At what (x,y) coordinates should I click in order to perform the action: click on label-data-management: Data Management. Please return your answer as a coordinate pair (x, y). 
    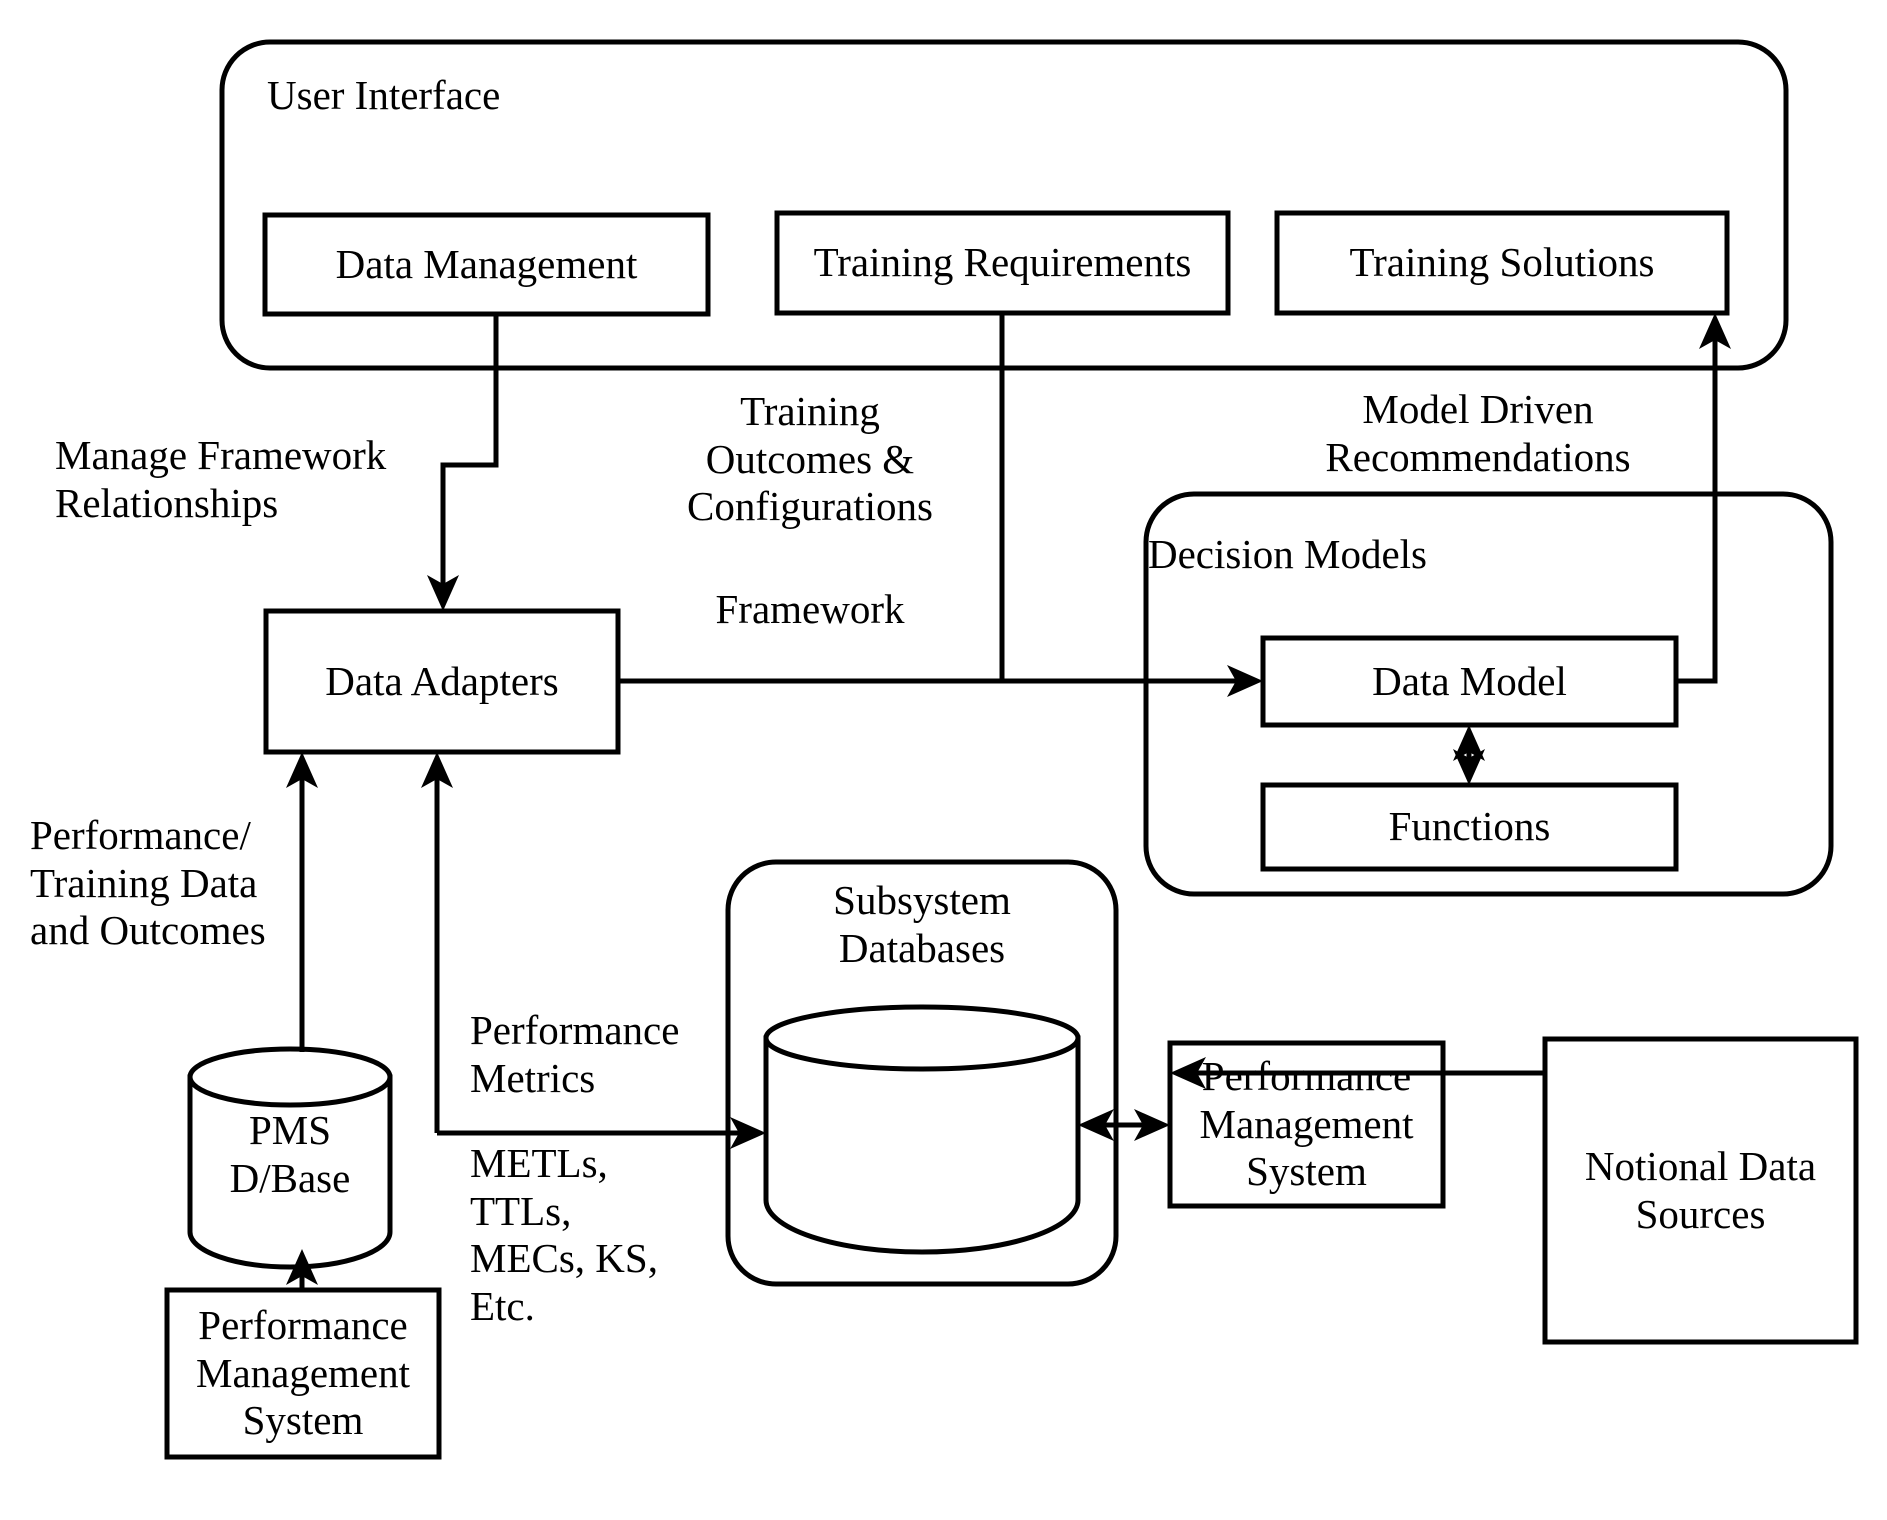
    Looking at the image, I should click on (486, 263).